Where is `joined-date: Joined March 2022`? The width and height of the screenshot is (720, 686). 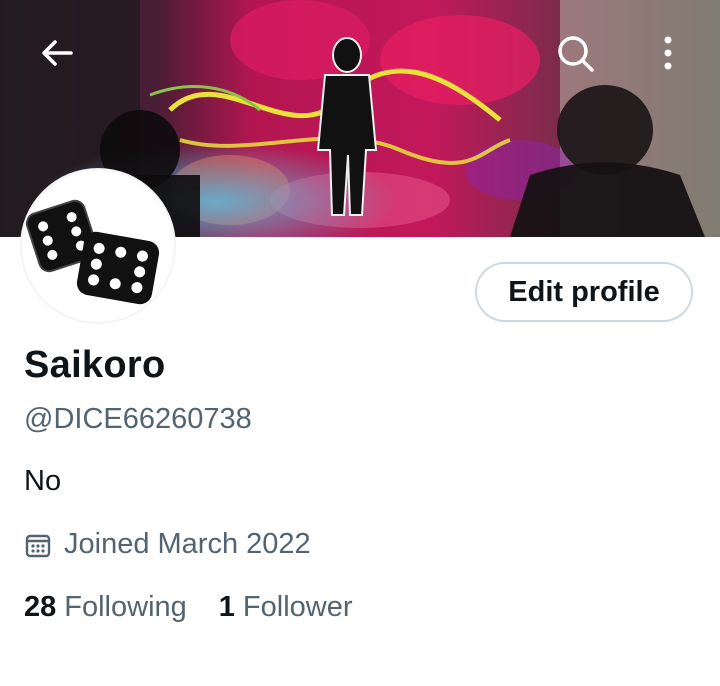 joined-date: Joined March 2022 is located at coordinates (167, 544).